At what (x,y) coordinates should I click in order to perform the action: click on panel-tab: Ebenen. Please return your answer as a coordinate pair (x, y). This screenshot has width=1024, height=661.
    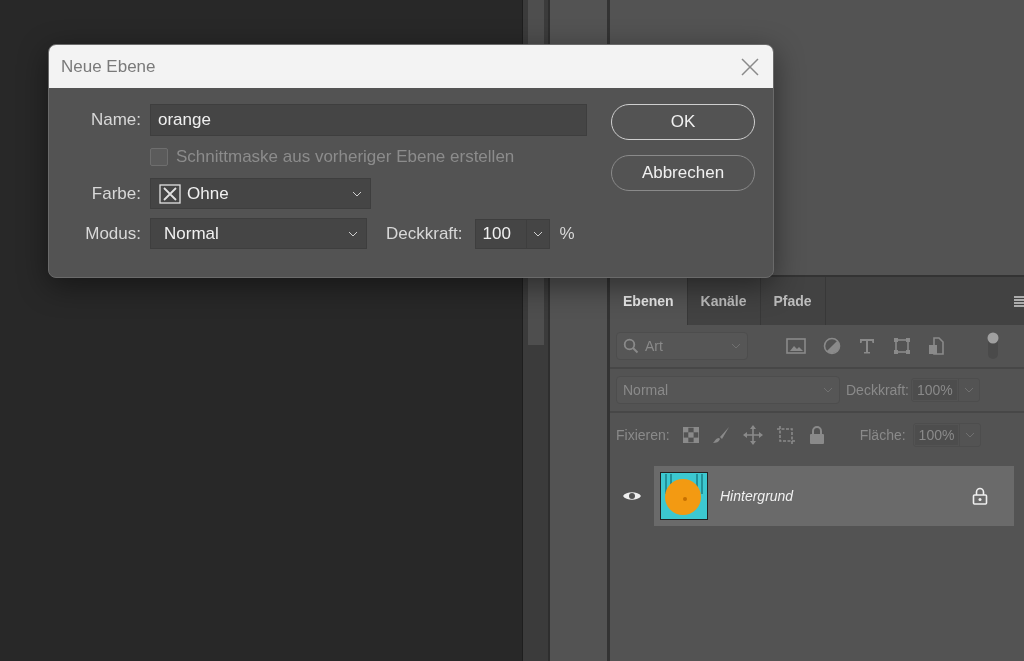
    Looking at the image, I should click on (649, 301).